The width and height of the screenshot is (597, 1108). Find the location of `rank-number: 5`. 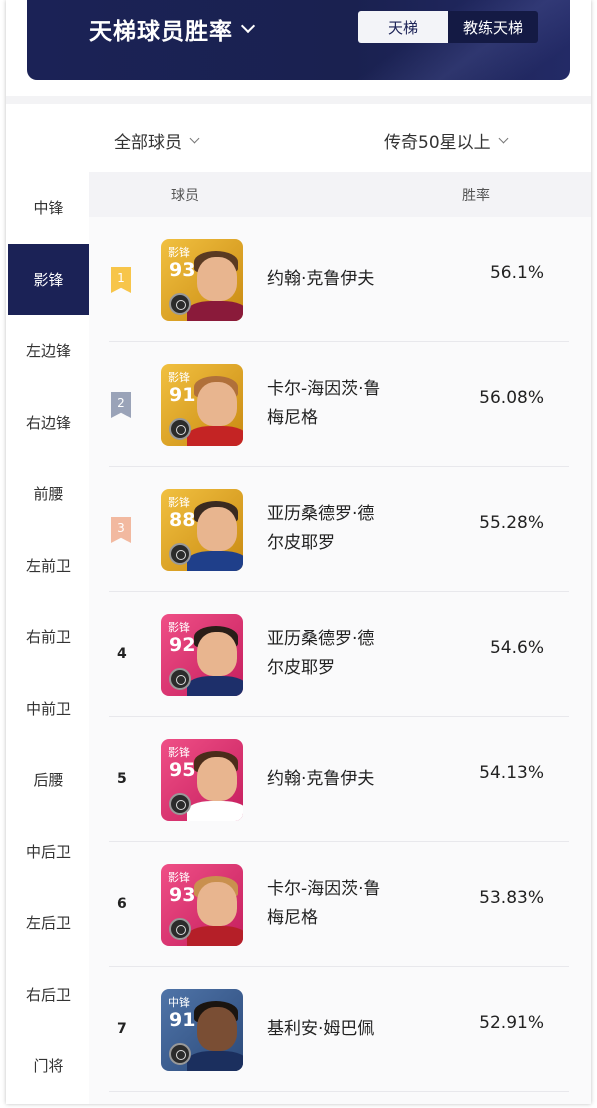

rank-number: 5 is located at coordinates (122, 779).